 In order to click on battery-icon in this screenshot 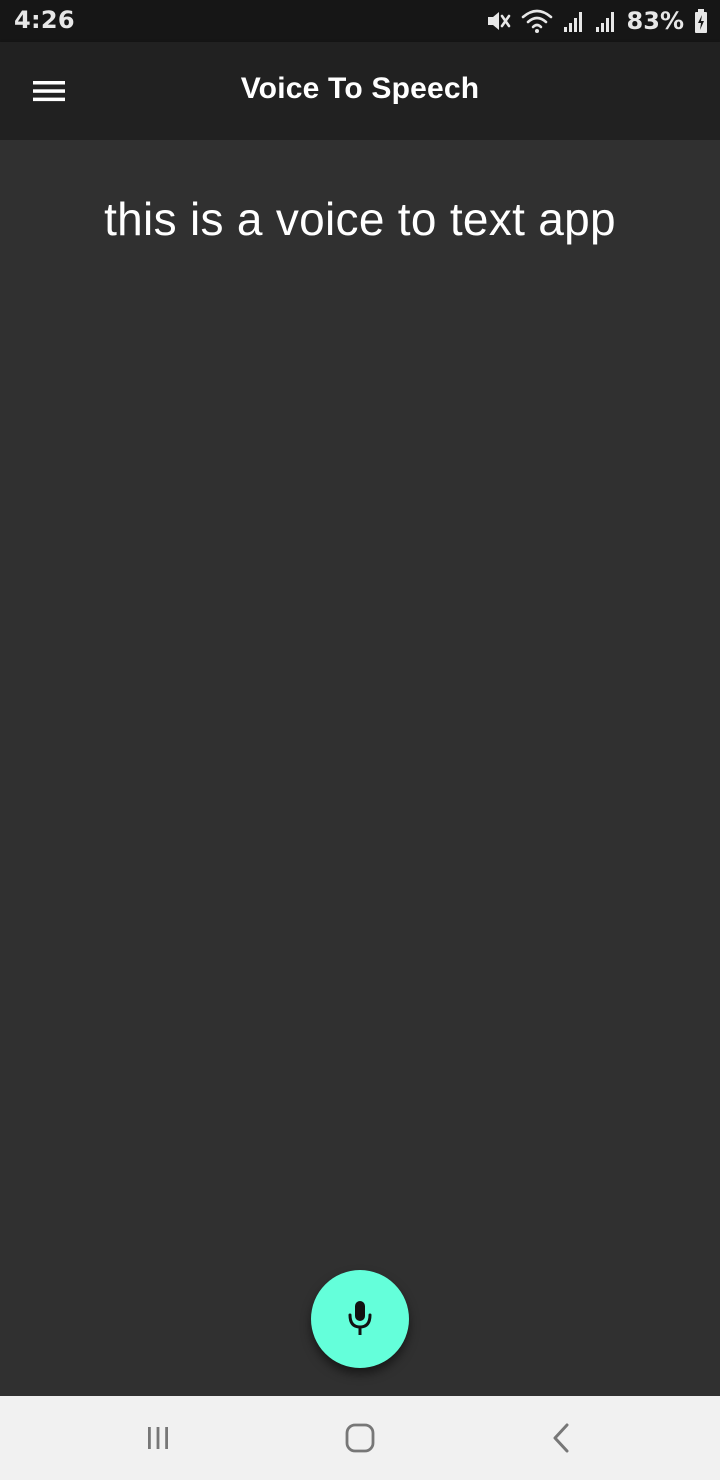, I will do `click(701, 21)`.